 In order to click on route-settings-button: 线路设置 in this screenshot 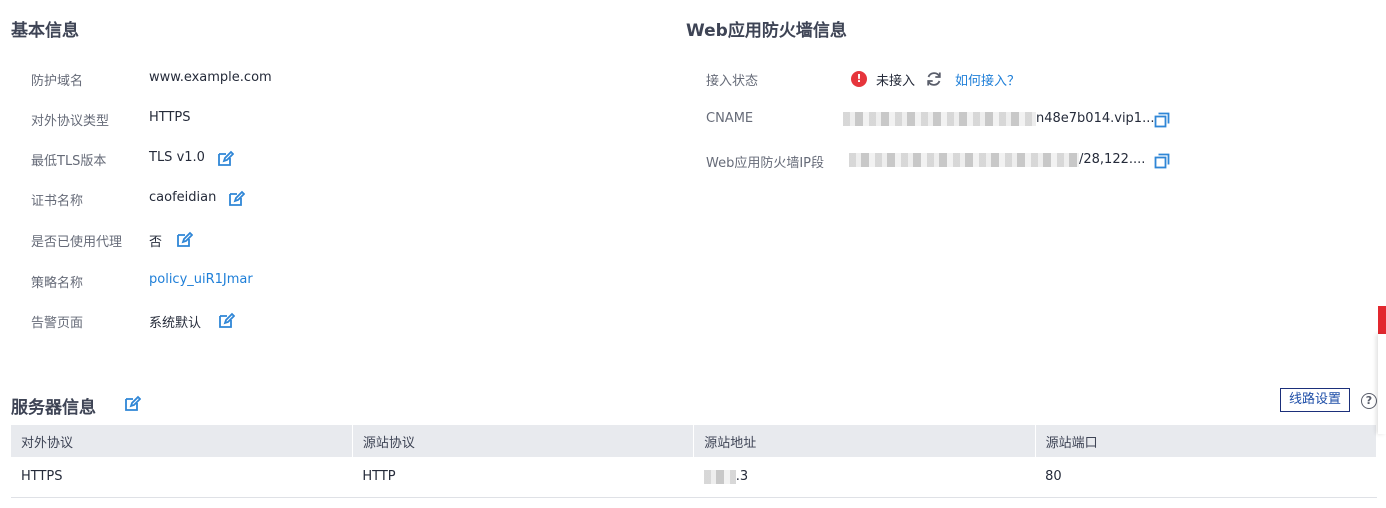, I will do `click(1315, 400)`.